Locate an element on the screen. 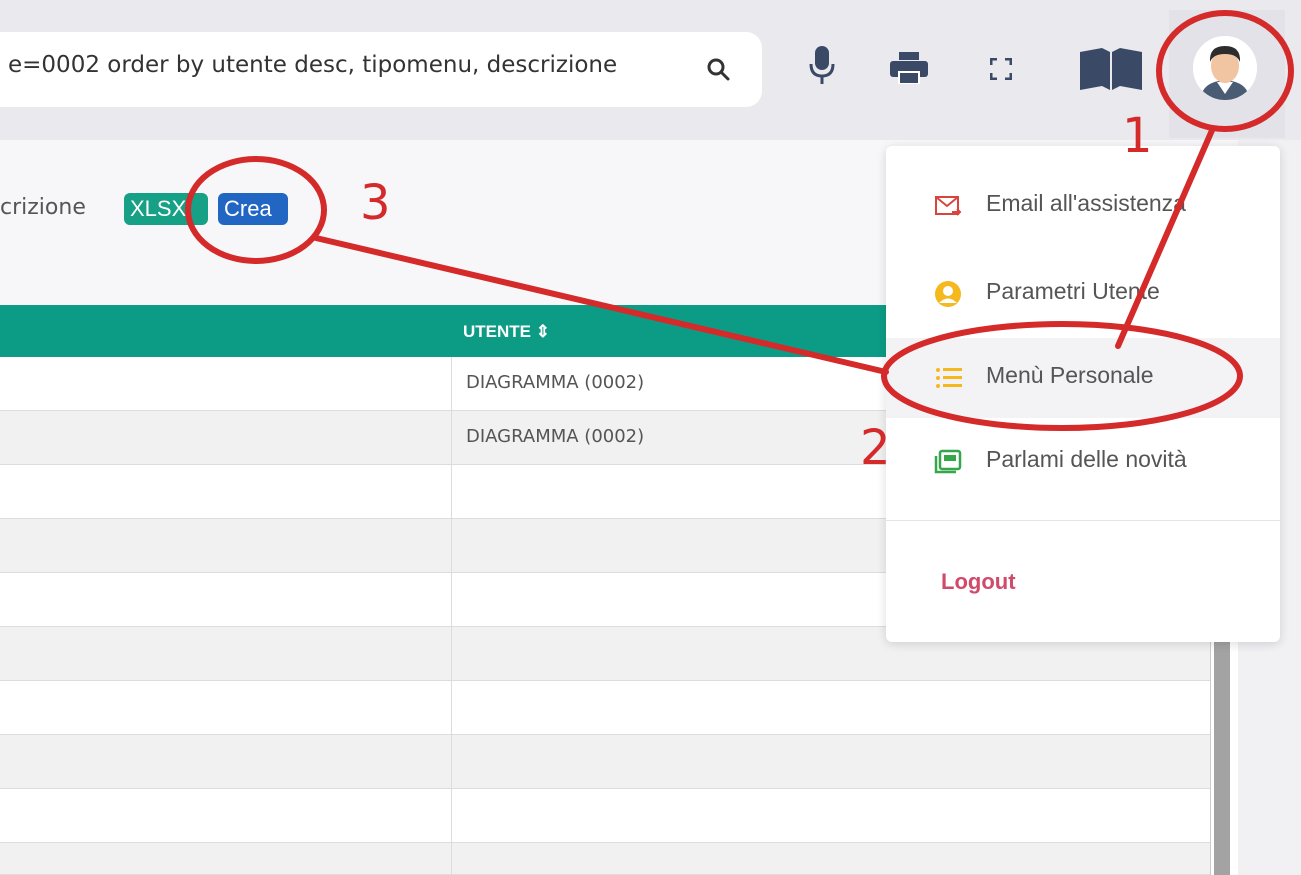 Image resolution: width=1301 pixels, height=875 pixels. annotation-number-3: 3 is located at coordinates (375, 203).